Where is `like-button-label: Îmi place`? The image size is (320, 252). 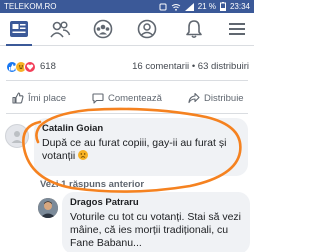 like-button-label: Îmi place is located at coordinates (47, 98).